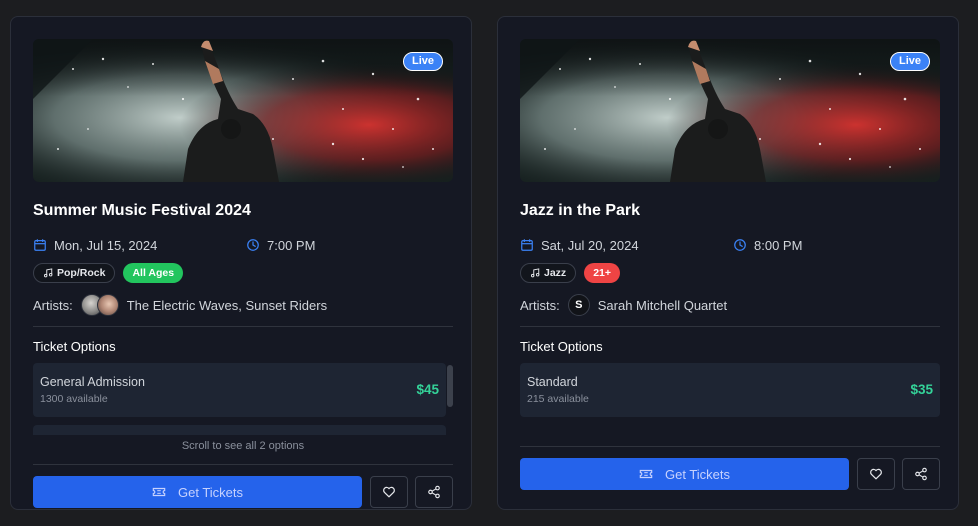  Describe the element at coordinates (450, 386) in the screenshot. I see `scrollbar-thumb` at that location.